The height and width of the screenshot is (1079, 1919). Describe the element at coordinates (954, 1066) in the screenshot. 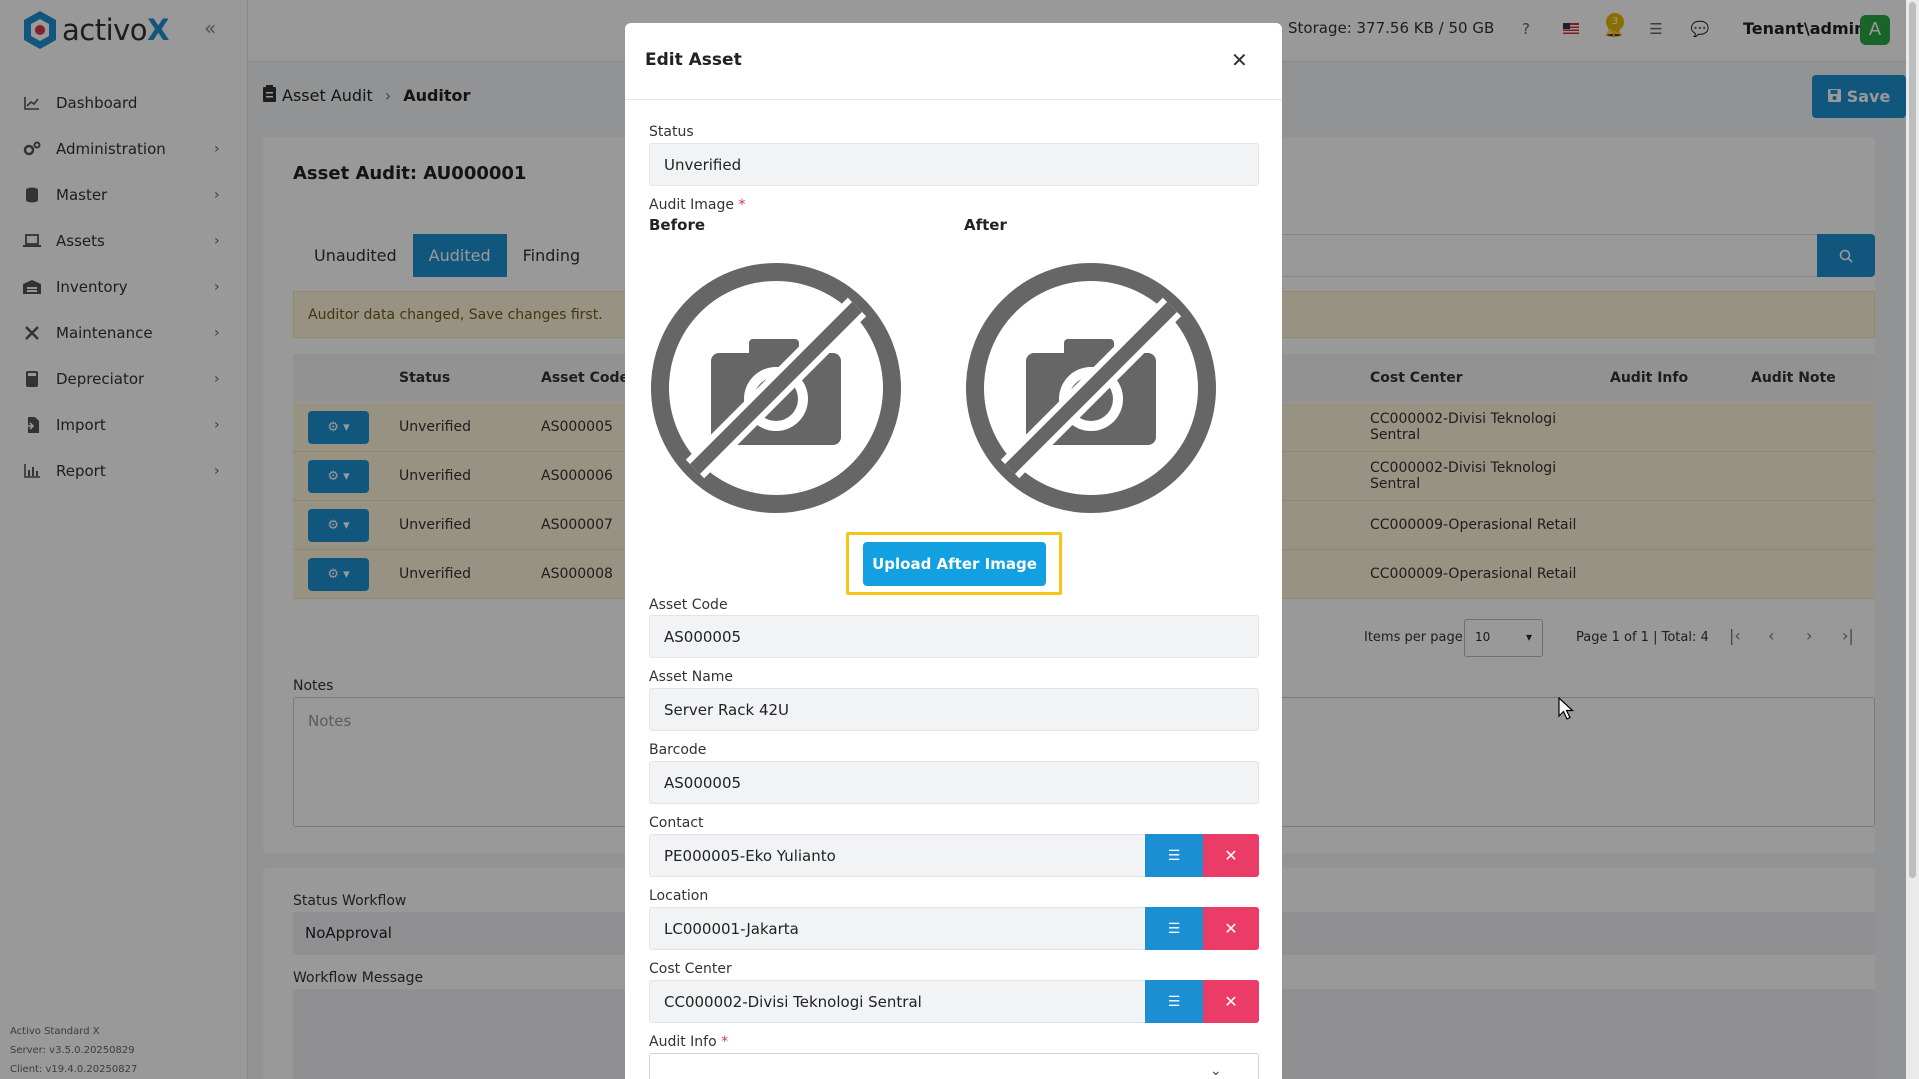

I see `audit-info-select` at that location.